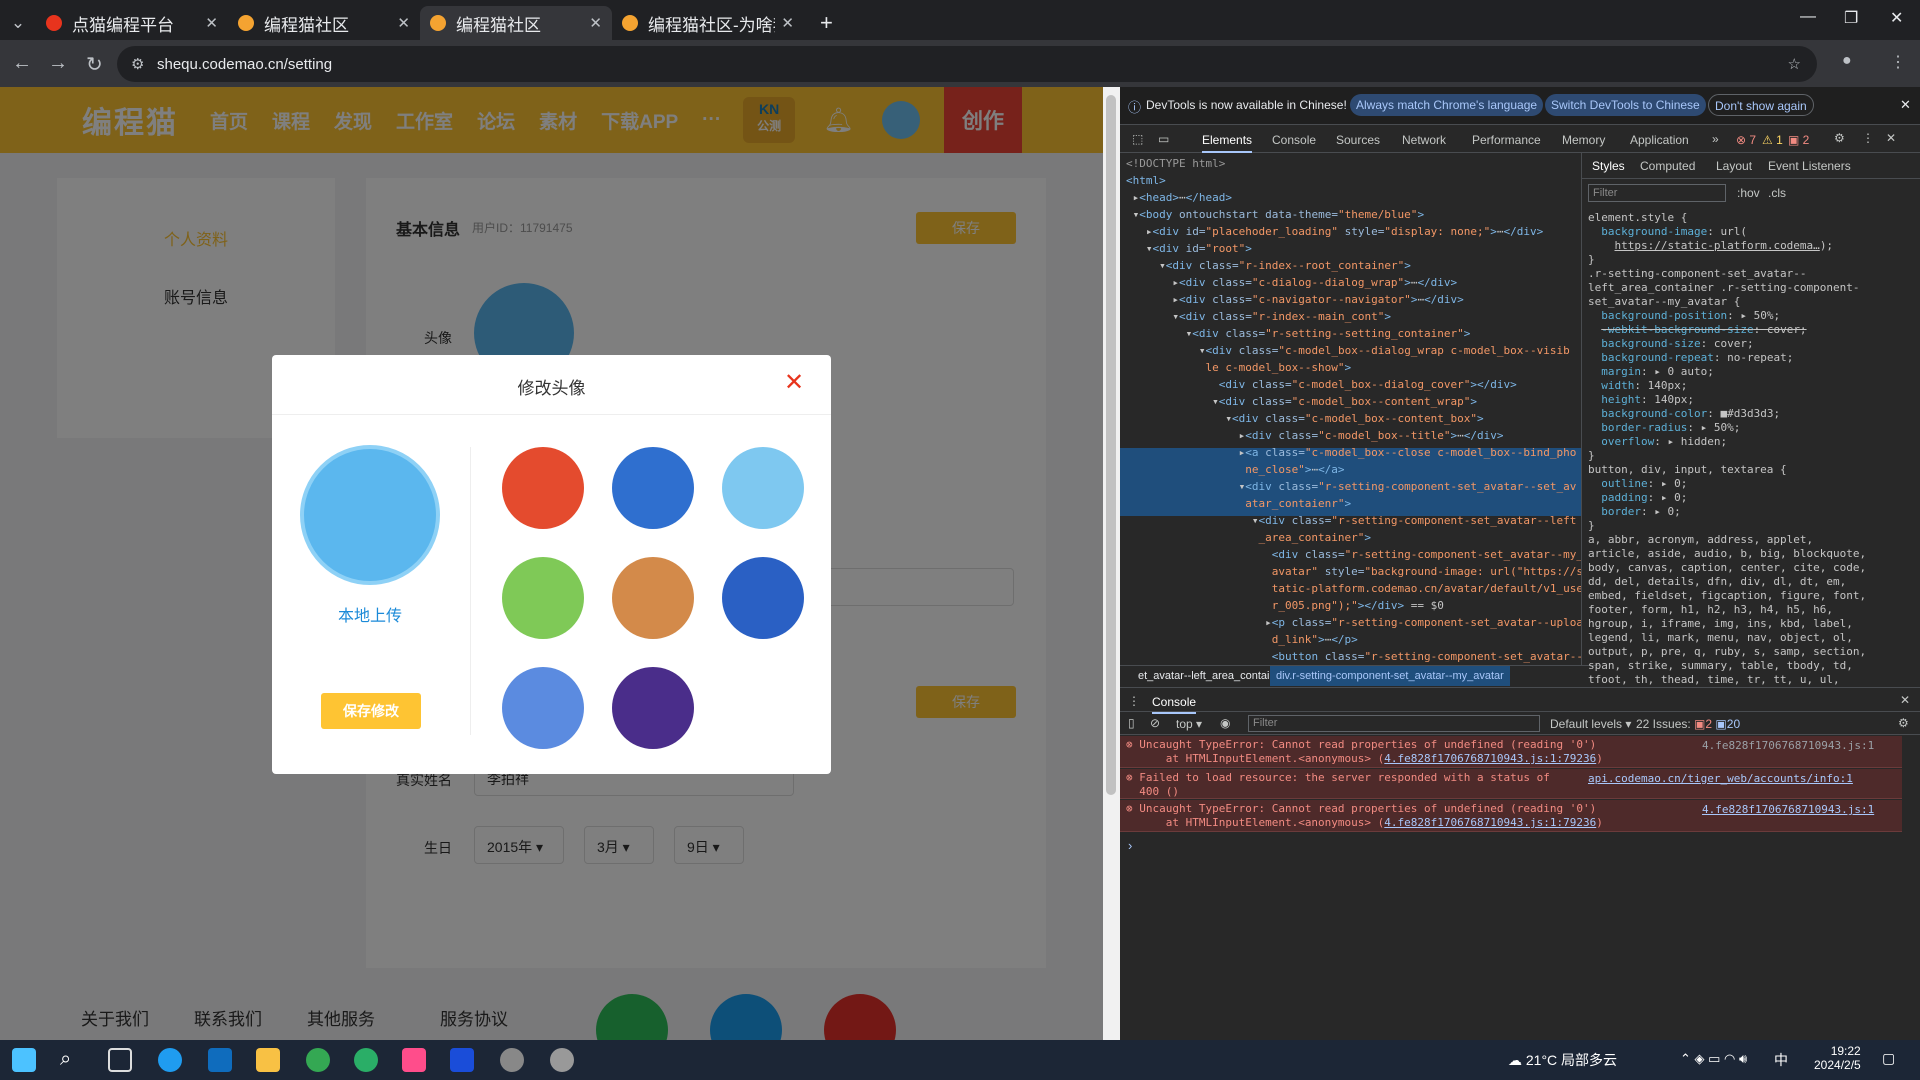 The height and width of the screenshot is (1080, 1920). What do you see at coordinates (1748, 193) in the screenshot?
I see `hov-toggle: :hov` at bounding box center [1748, 193].